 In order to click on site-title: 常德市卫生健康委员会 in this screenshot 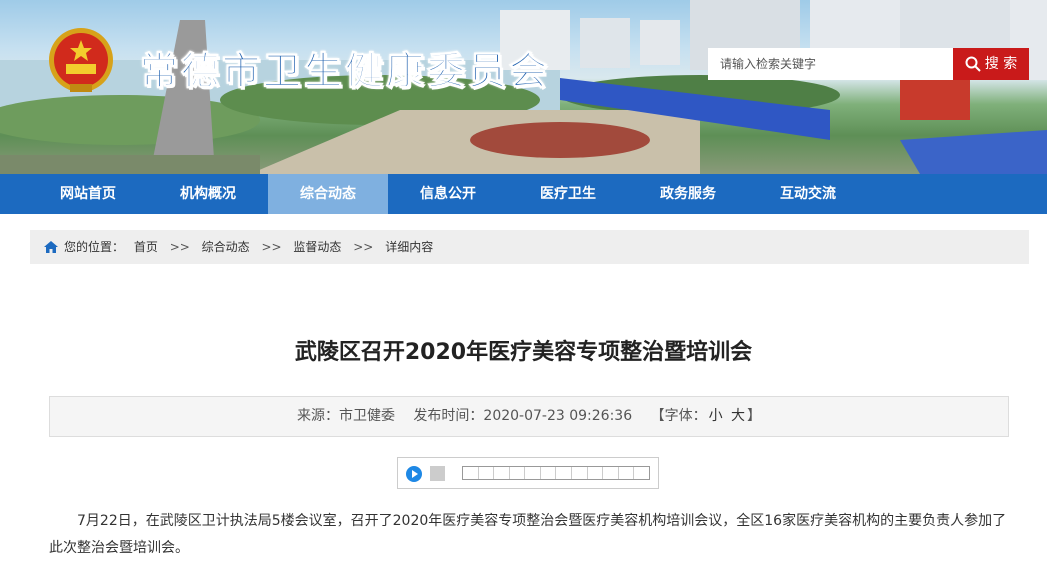, I will do `click(345, 71)`.